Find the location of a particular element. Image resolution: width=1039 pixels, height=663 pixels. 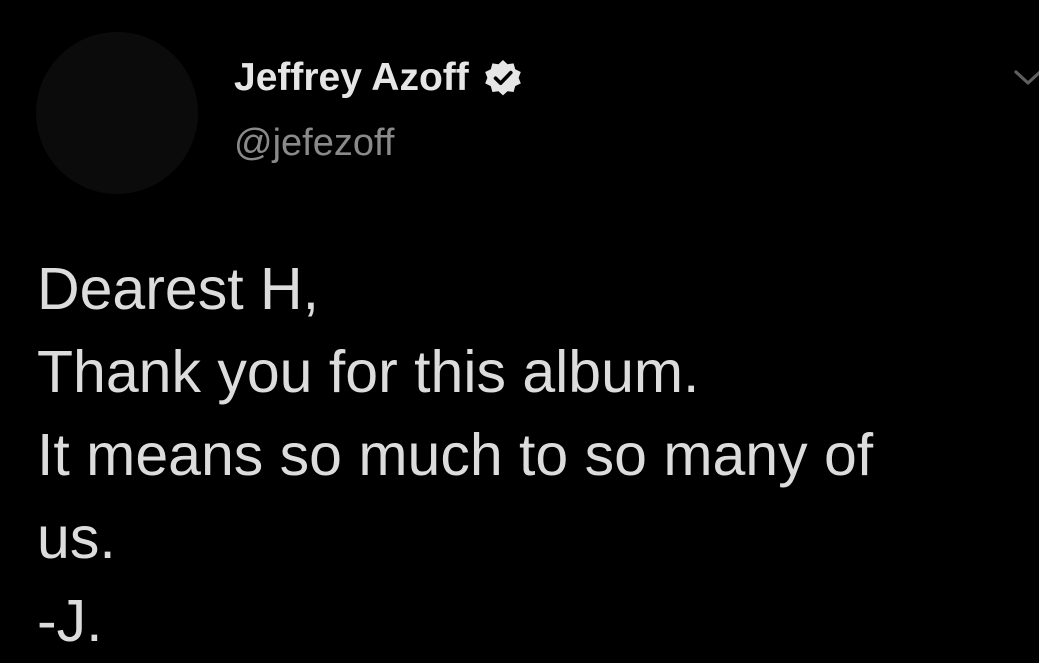

avatar is located at coordinates (117, 113).